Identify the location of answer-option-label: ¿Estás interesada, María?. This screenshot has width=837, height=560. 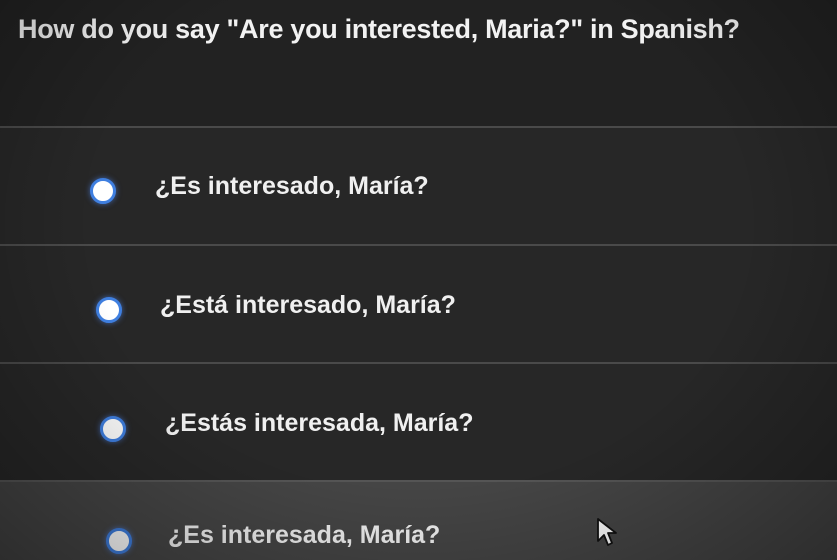
(319, 423).